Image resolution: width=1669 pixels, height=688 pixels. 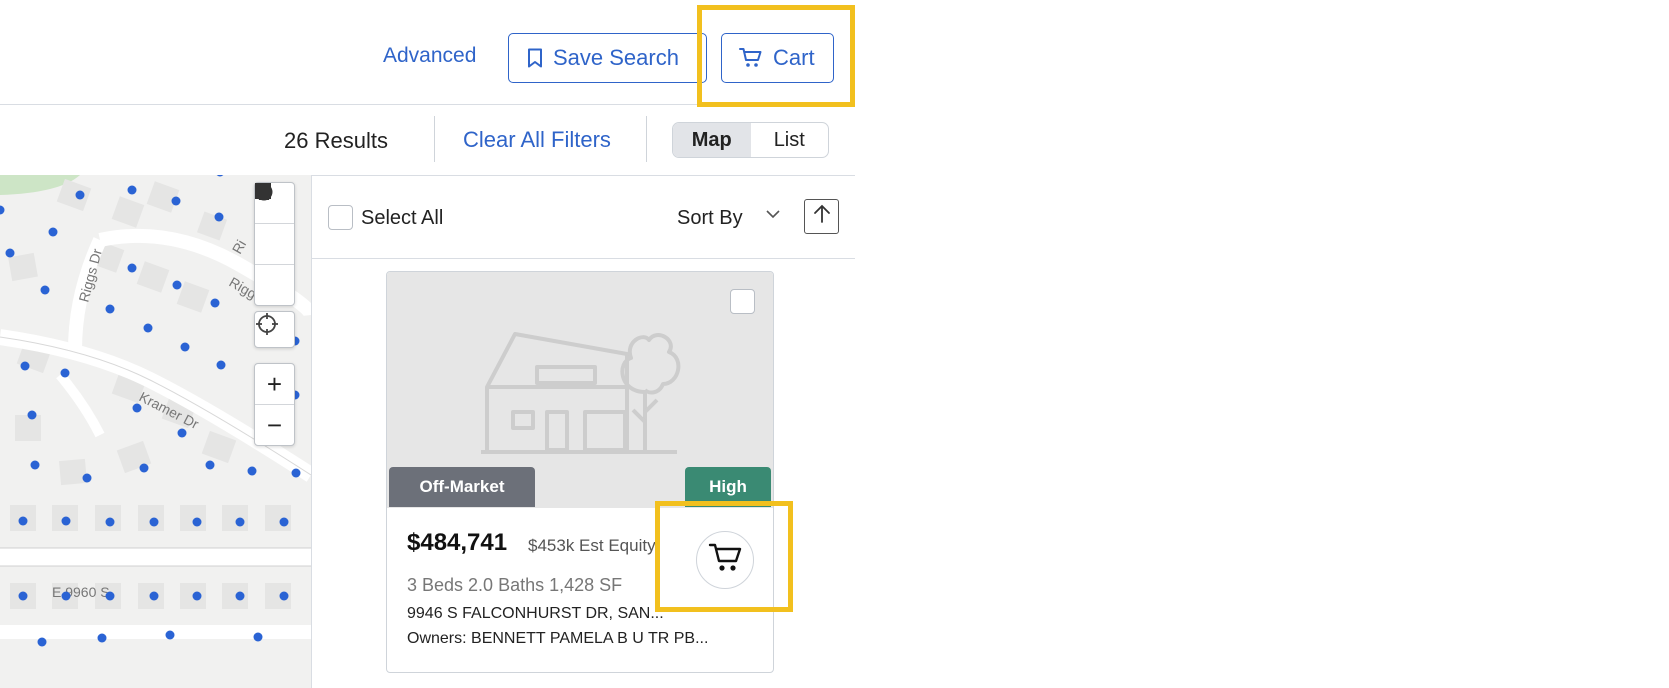 I want to click on clear-all-filters-link: Clear All Filters, so click(x=537, y=140).